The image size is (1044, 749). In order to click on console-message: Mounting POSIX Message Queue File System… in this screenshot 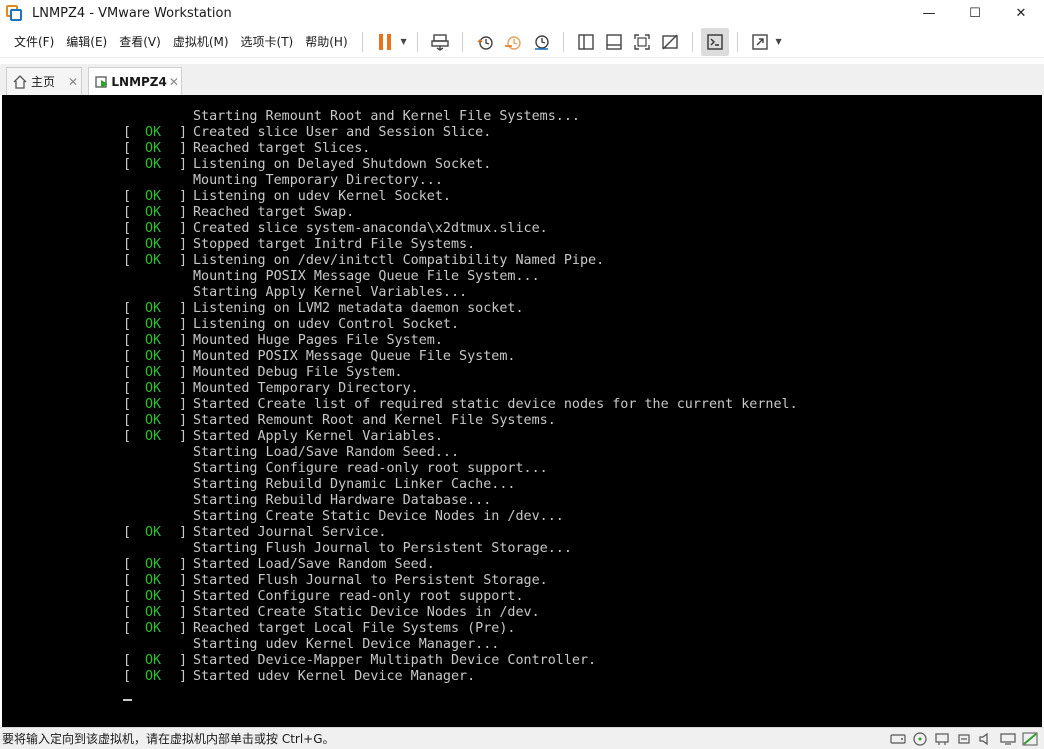, I will do `click(366, 276)`.